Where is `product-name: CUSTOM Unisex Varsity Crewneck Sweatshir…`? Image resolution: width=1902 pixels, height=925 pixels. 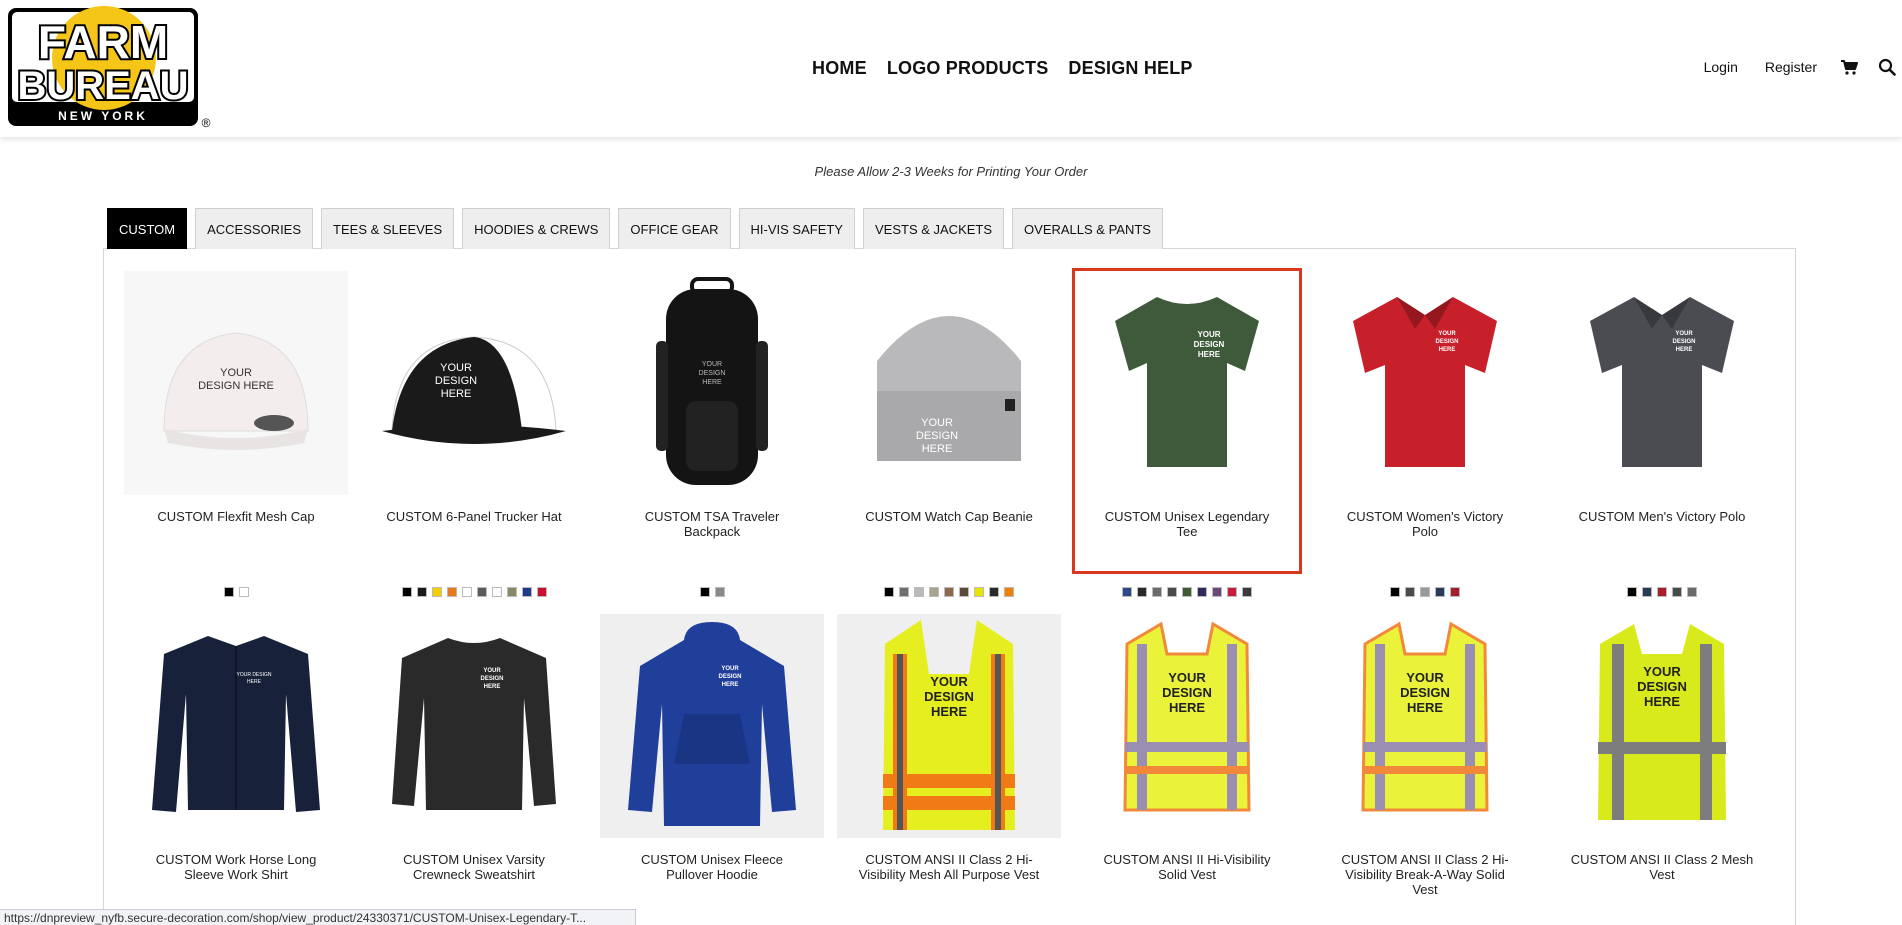
product-name: CUSTOM Unisex Varsity Crewneck Sweatshir… is located at coordinates (474, 867).